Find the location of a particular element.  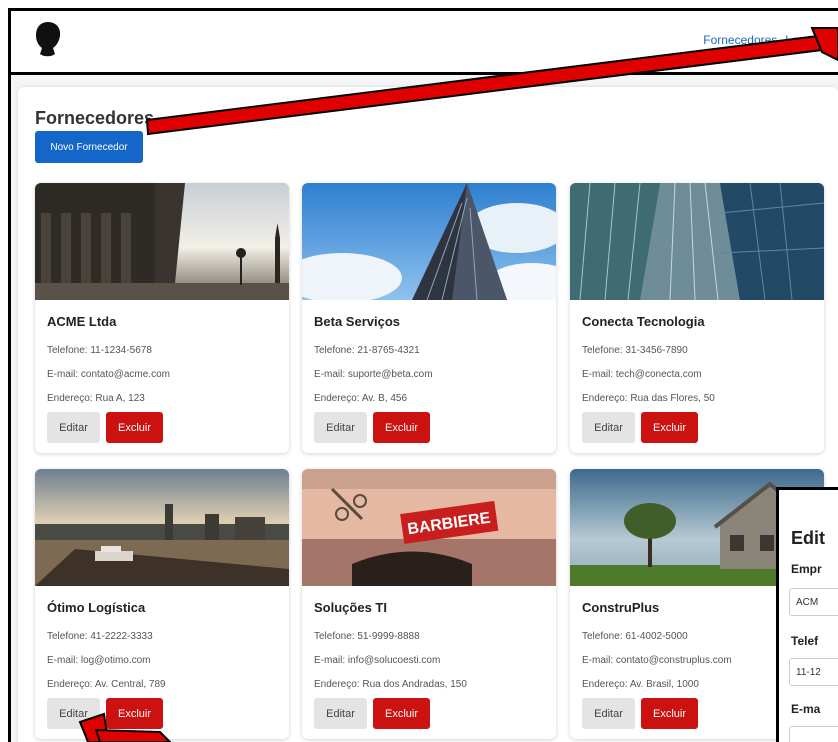

supplier-name: ConstruPlus is located at coordinates (621, 607).